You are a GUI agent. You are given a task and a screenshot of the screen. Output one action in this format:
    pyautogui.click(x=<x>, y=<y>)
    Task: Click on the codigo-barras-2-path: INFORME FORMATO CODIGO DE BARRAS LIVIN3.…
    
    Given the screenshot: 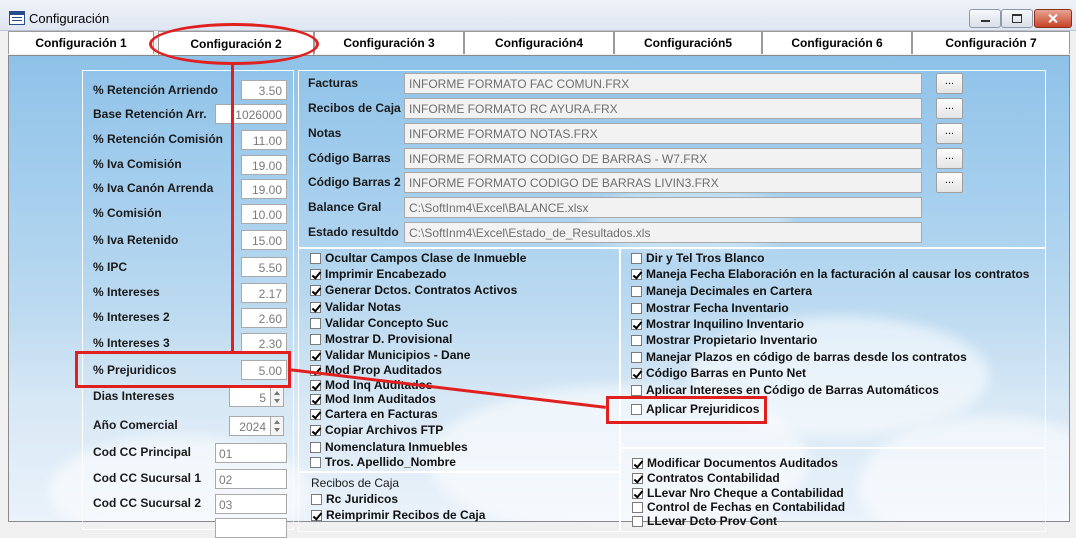 What is the action you would take?
    pyautogui.click(x=663, y=182)
    